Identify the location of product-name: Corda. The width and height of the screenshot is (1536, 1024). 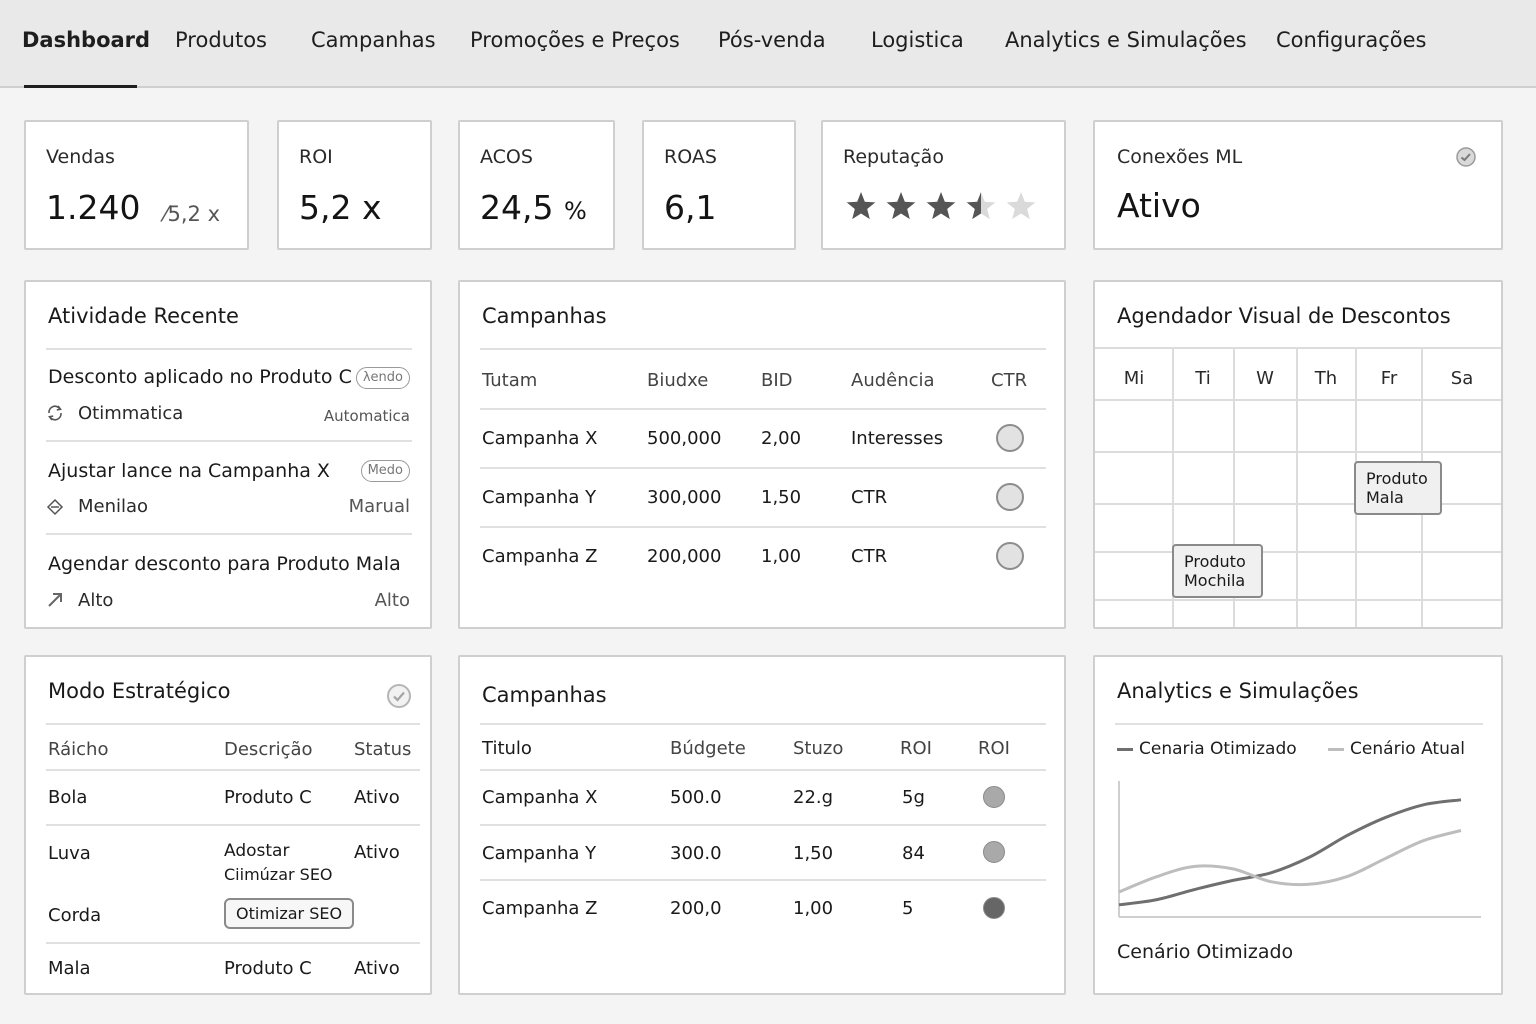
(75, 915).